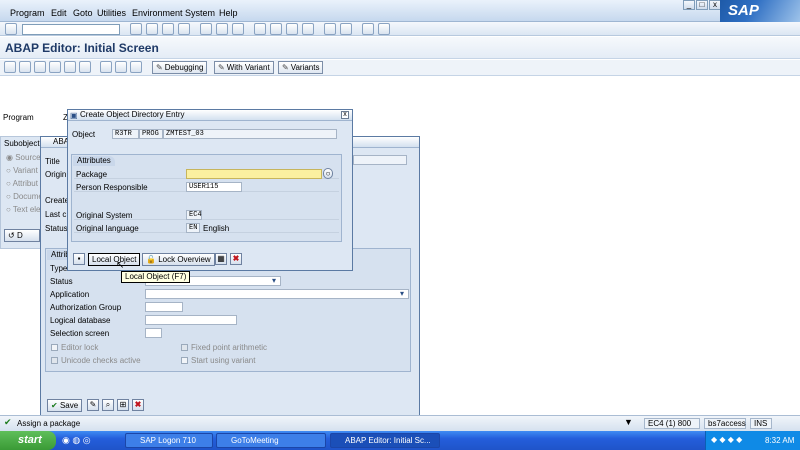  Describe the element at coordinates (61, 281) in the screenshot. I see `status-row-label: Status` at that location.